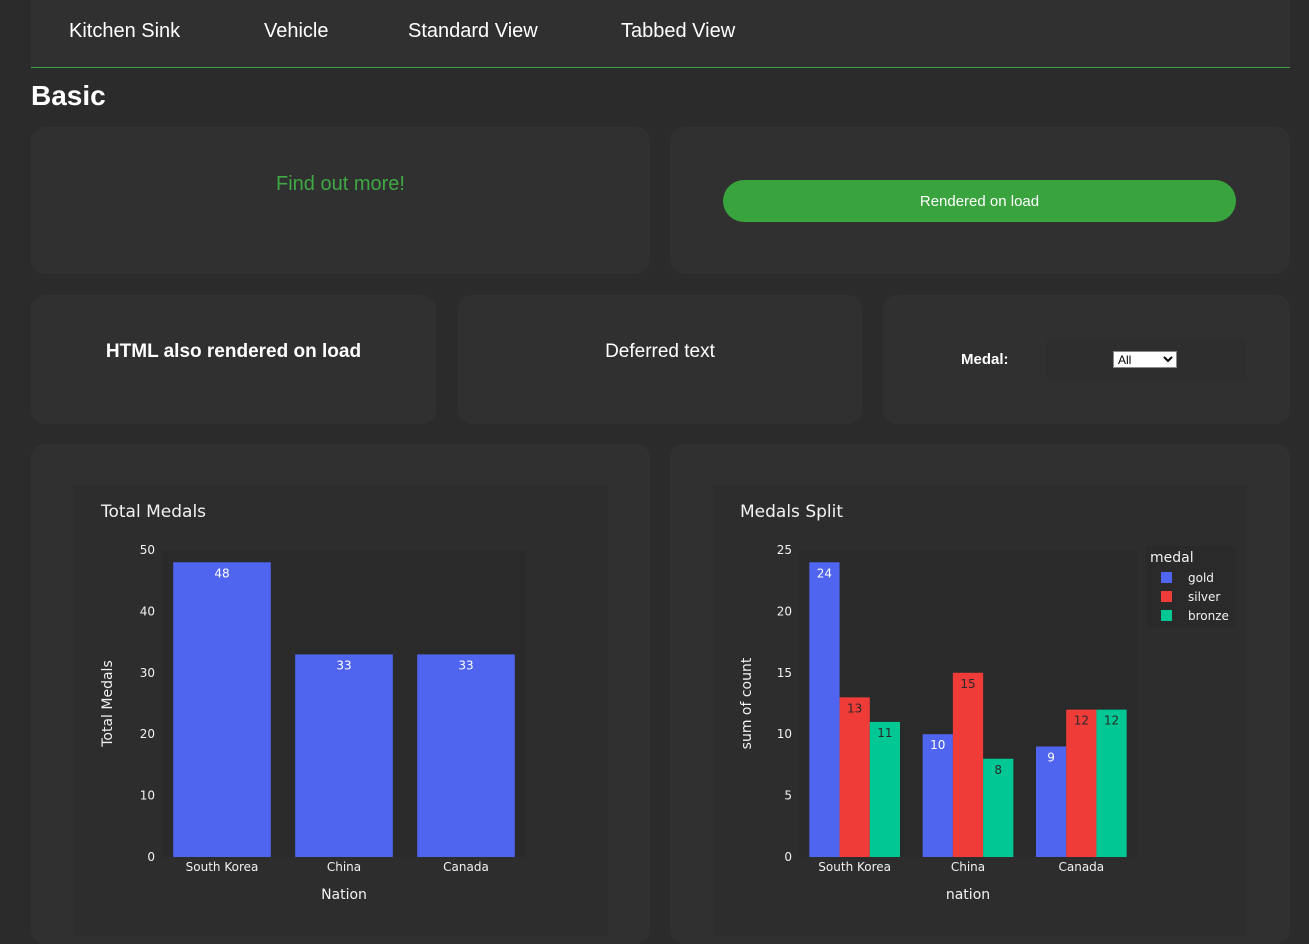 Image resolution: width=1309 pixels, height=944 pixels. I want to click on y-tick-label: 25, so click(784, 550).